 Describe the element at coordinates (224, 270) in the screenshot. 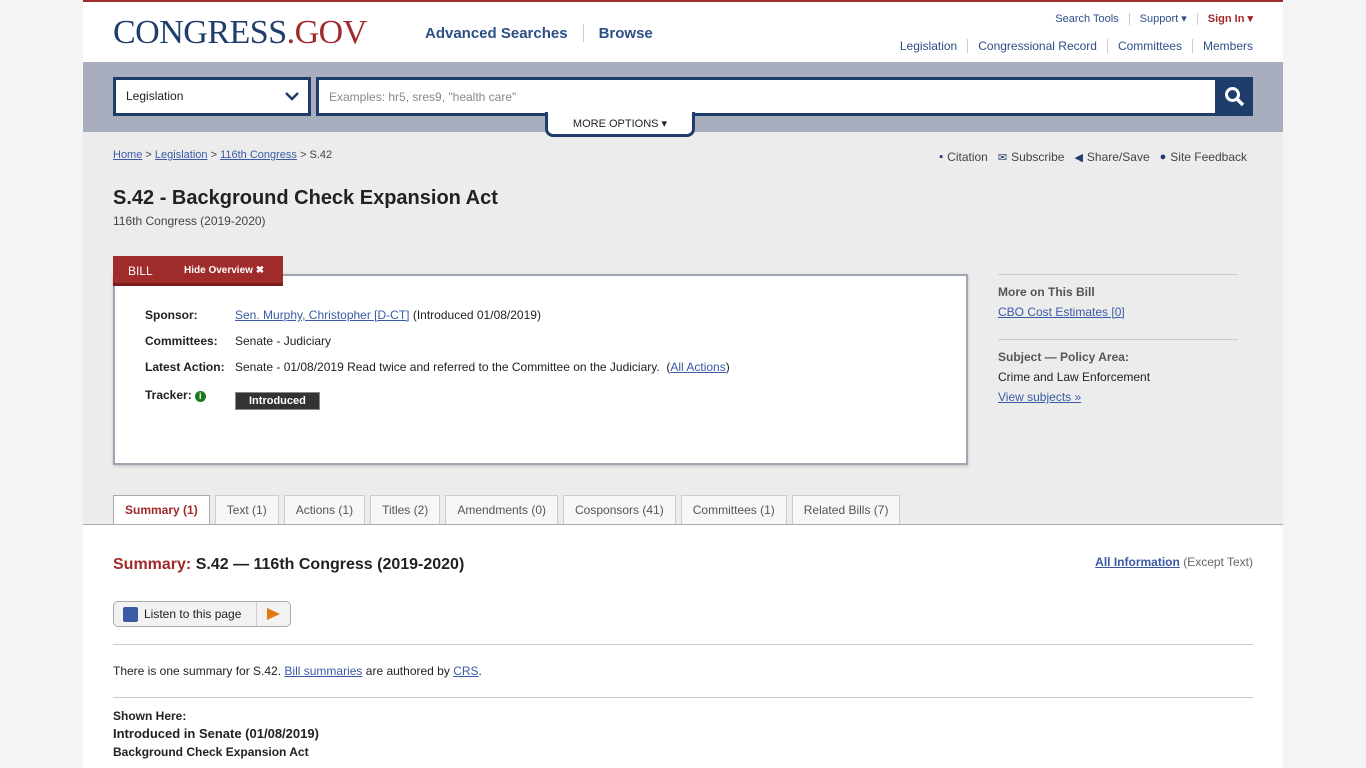

I see `hide-overview-button: Hide Overview ✖` at that location.